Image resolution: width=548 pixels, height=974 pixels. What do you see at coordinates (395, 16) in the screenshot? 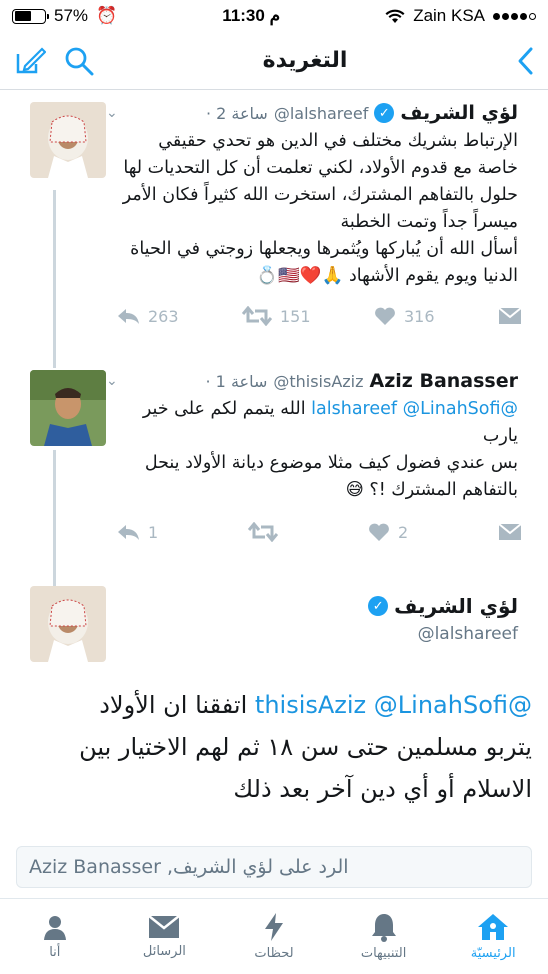
I see `wifi-icon` at bounding box center [395, 16].